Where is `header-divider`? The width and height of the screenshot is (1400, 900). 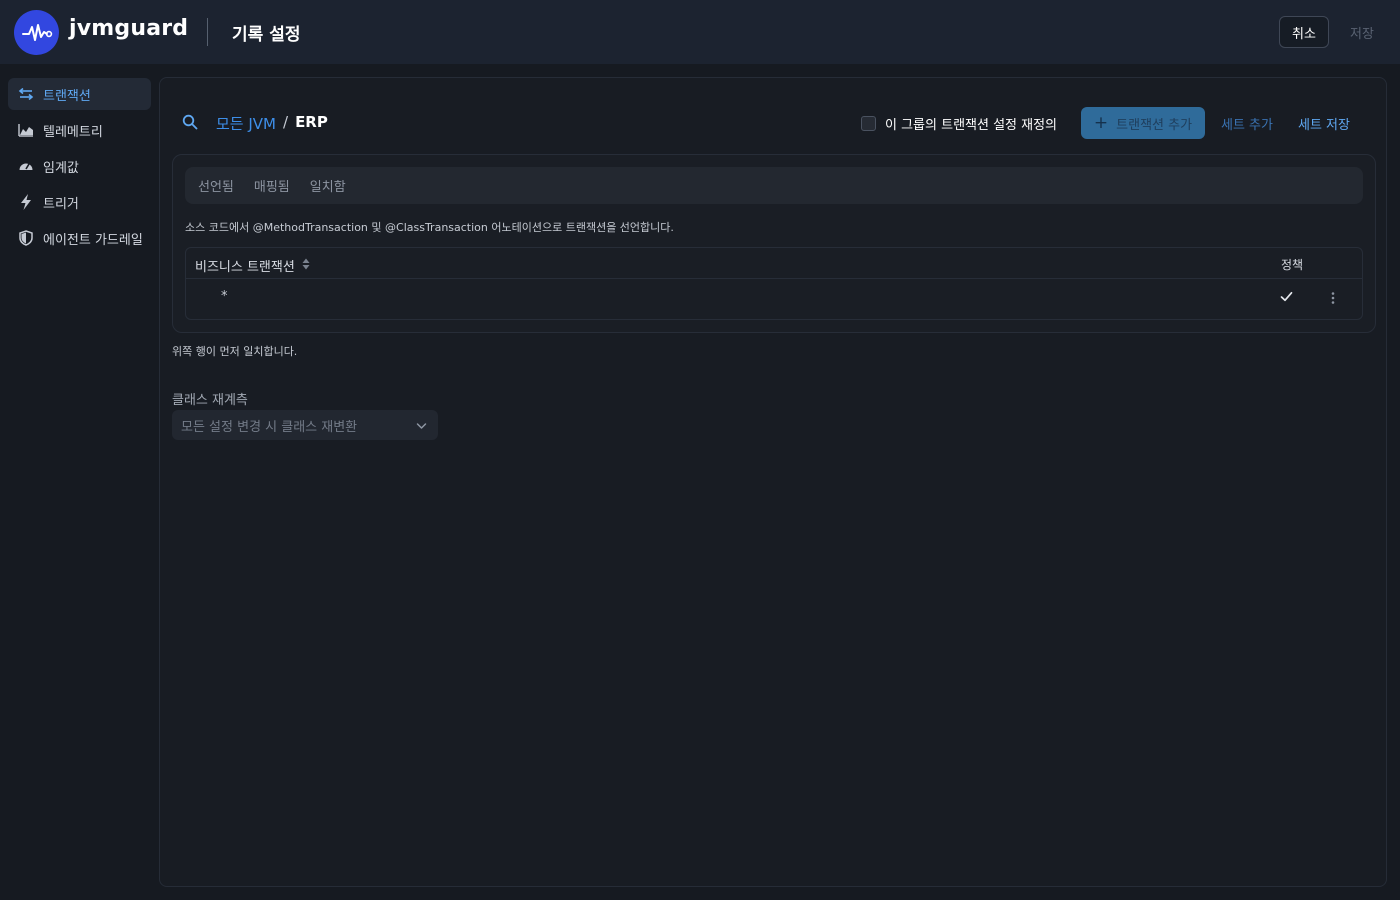
header-divider is located at coordinates (207, 32).